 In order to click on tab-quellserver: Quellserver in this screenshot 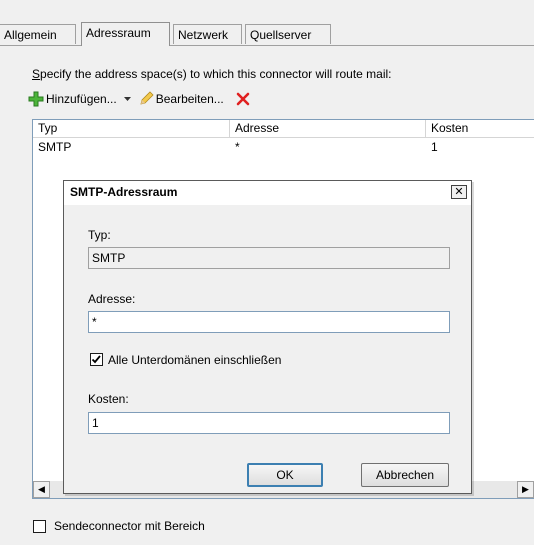, I will do `click(288, 34)`.